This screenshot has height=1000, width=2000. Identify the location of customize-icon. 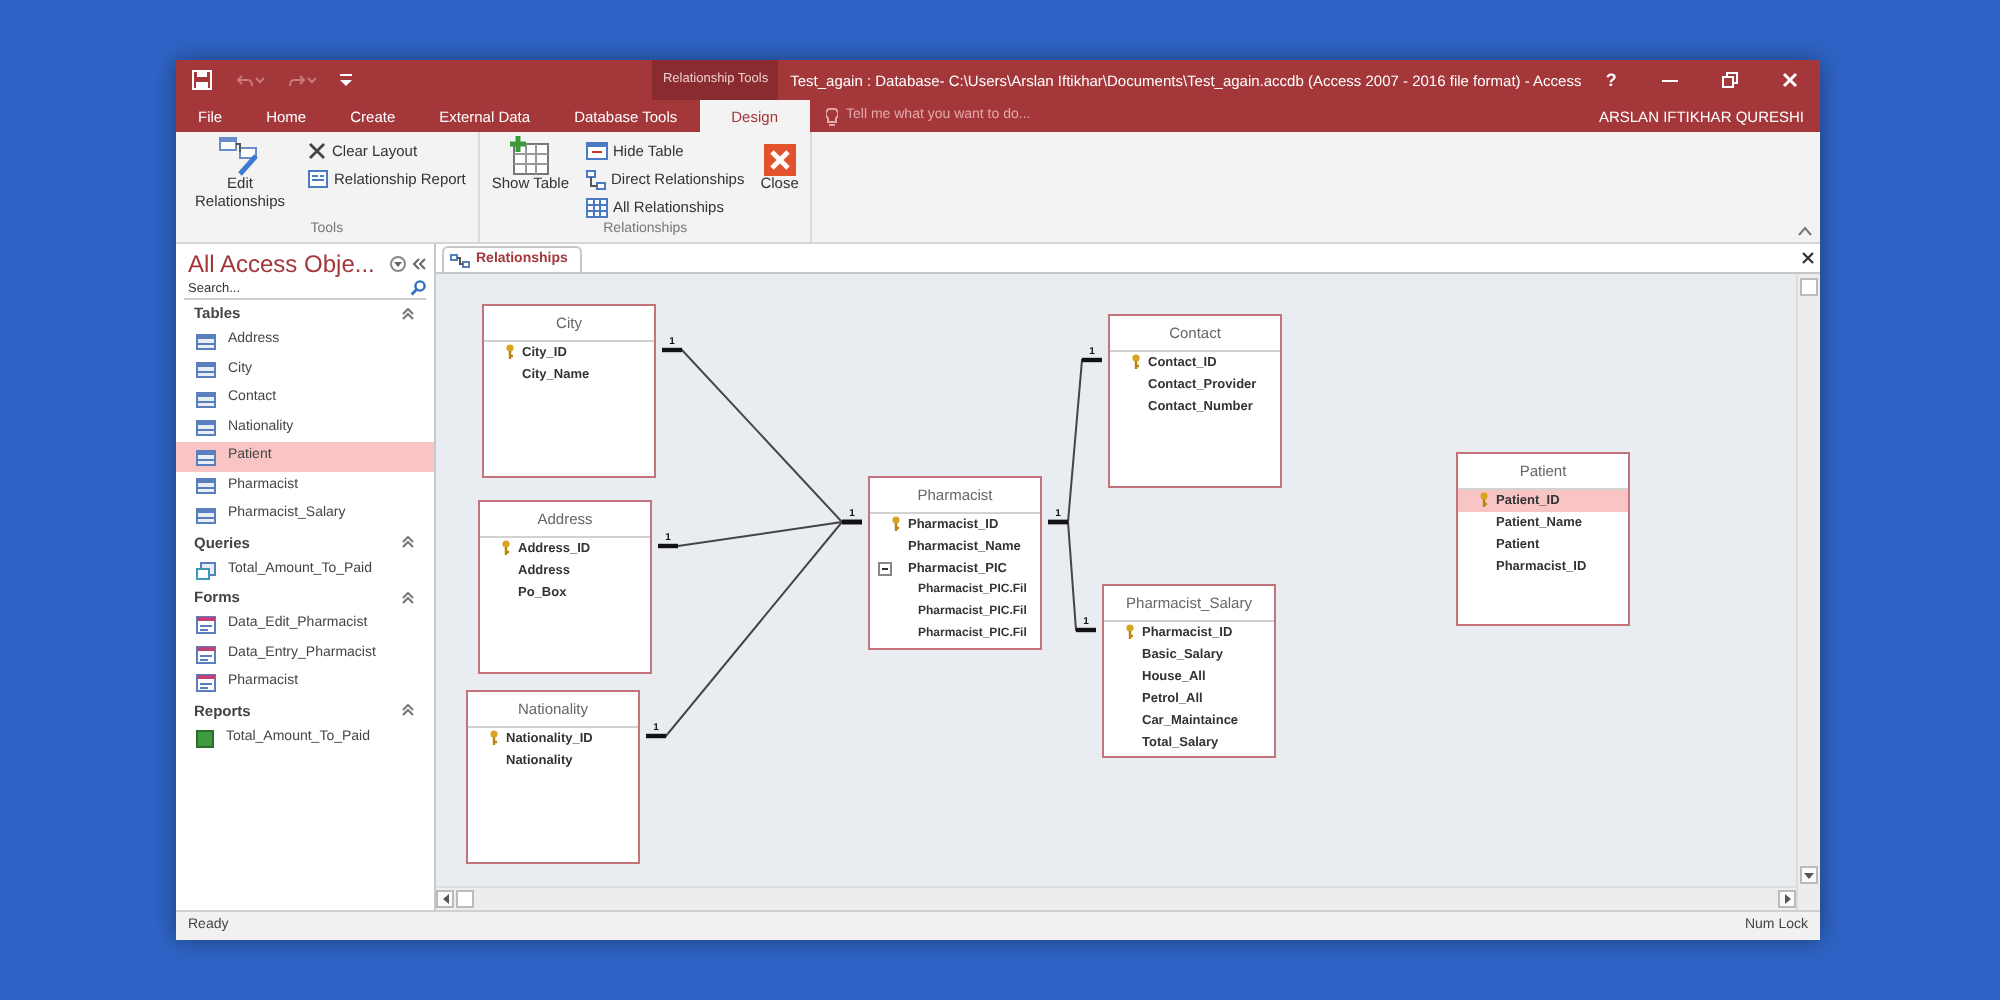
(346, 80).